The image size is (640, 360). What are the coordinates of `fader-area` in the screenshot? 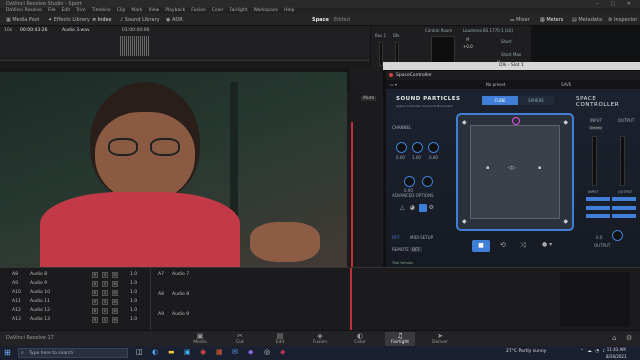 It's located at (595, 299).